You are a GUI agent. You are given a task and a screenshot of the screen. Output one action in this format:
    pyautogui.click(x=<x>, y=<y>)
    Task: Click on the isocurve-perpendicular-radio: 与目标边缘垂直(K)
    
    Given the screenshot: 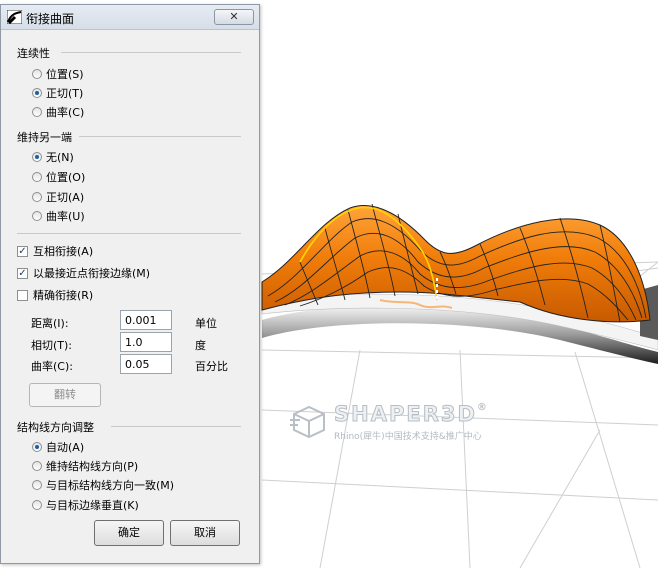 What is the action you would take?
    pyautogui.click(x=78, y=505)
    